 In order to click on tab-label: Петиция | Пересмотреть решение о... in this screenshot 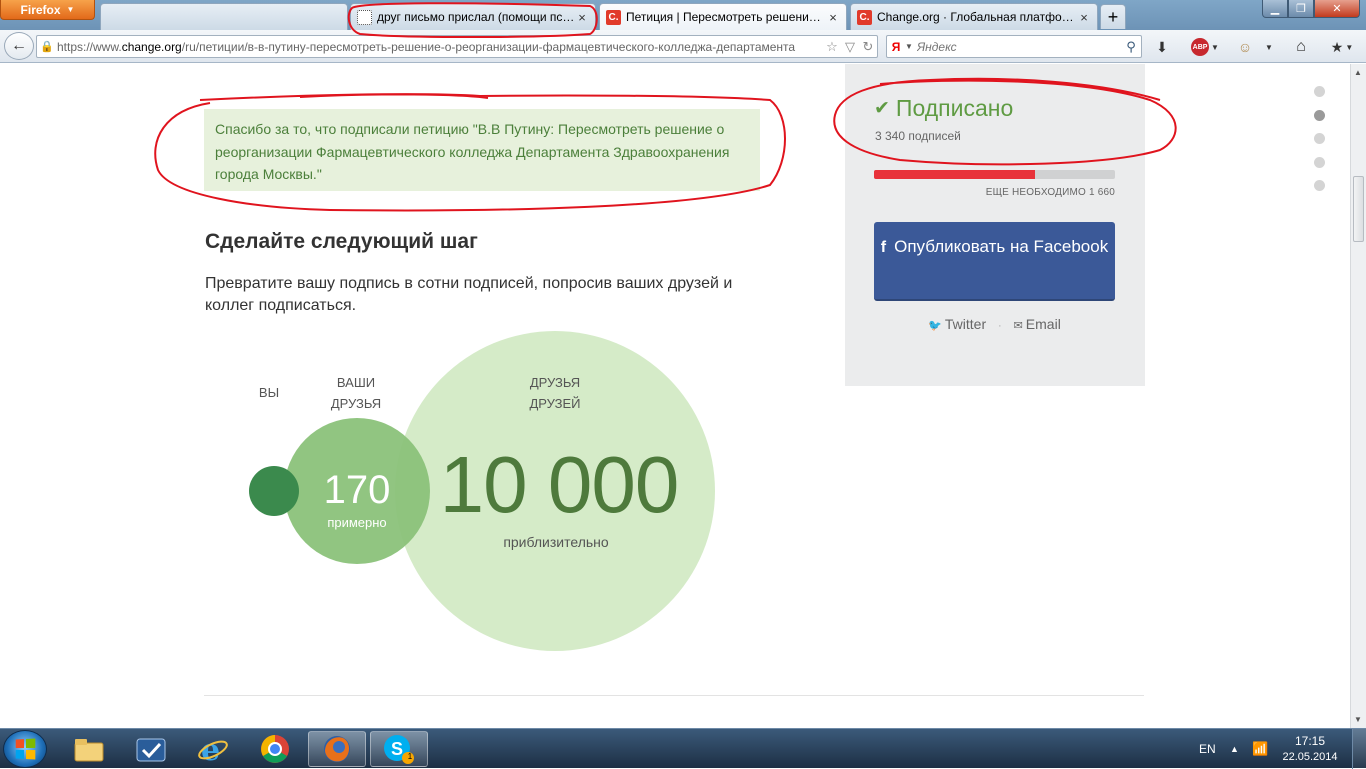, I will do `click(726, 17)`.